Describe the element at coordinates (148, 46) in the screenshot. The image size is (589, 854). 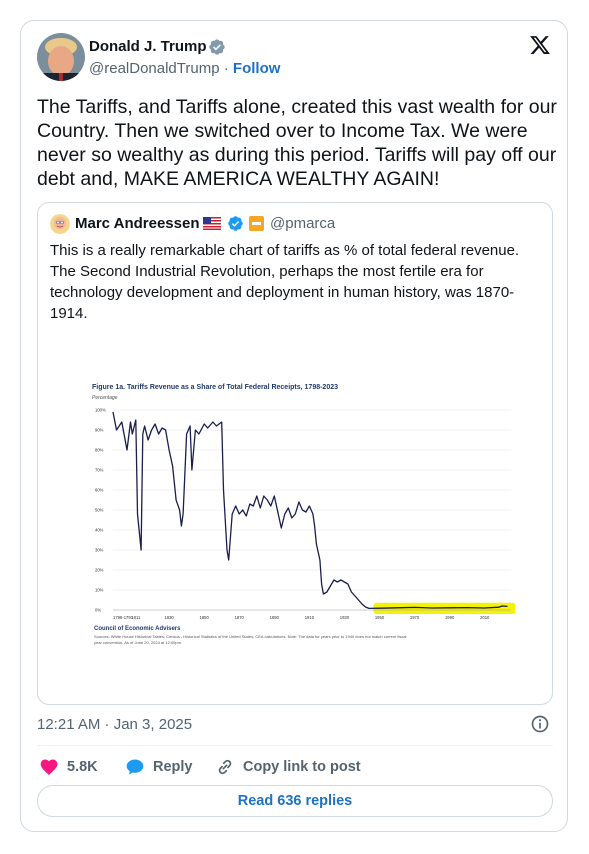
I see `author-name: Donald J. Trump` at that location.